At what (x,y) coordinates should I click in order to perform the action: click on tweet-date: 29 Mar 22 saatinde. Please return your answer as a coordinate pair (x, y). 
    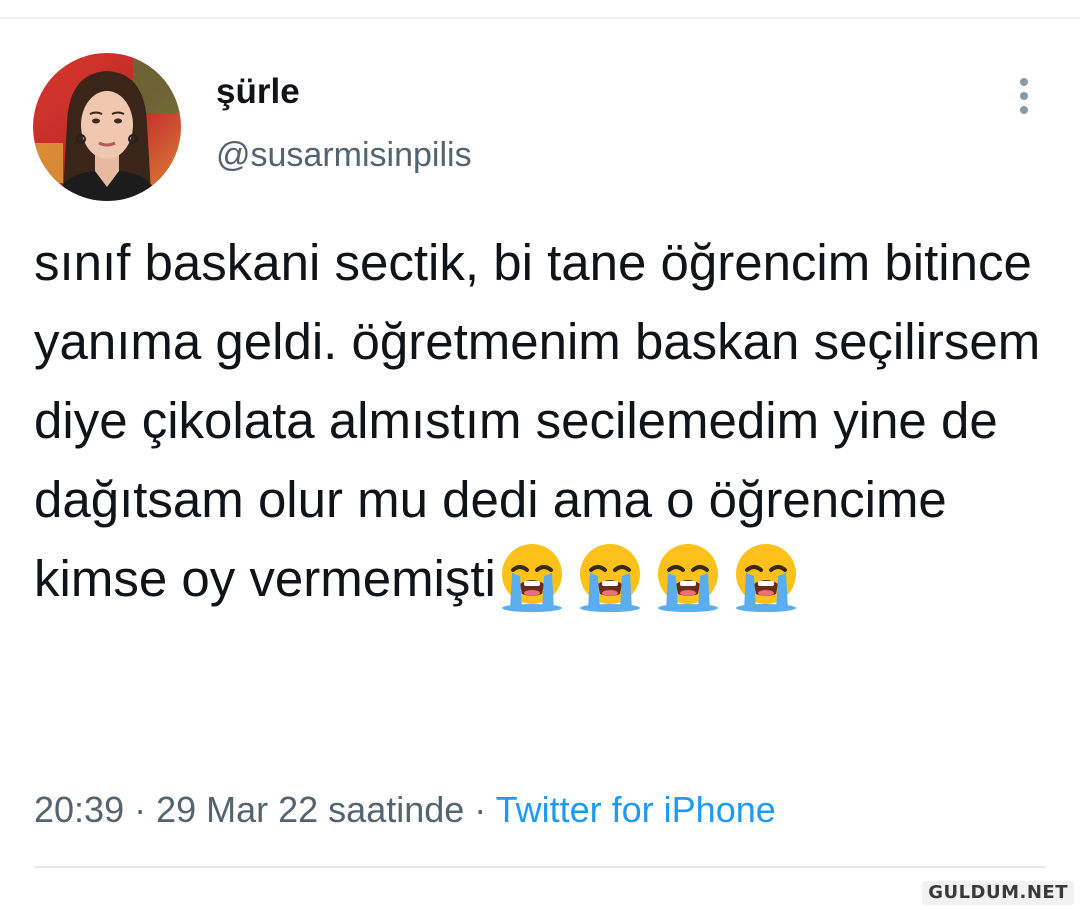
    Looking at the image, I should click on (310, 809).